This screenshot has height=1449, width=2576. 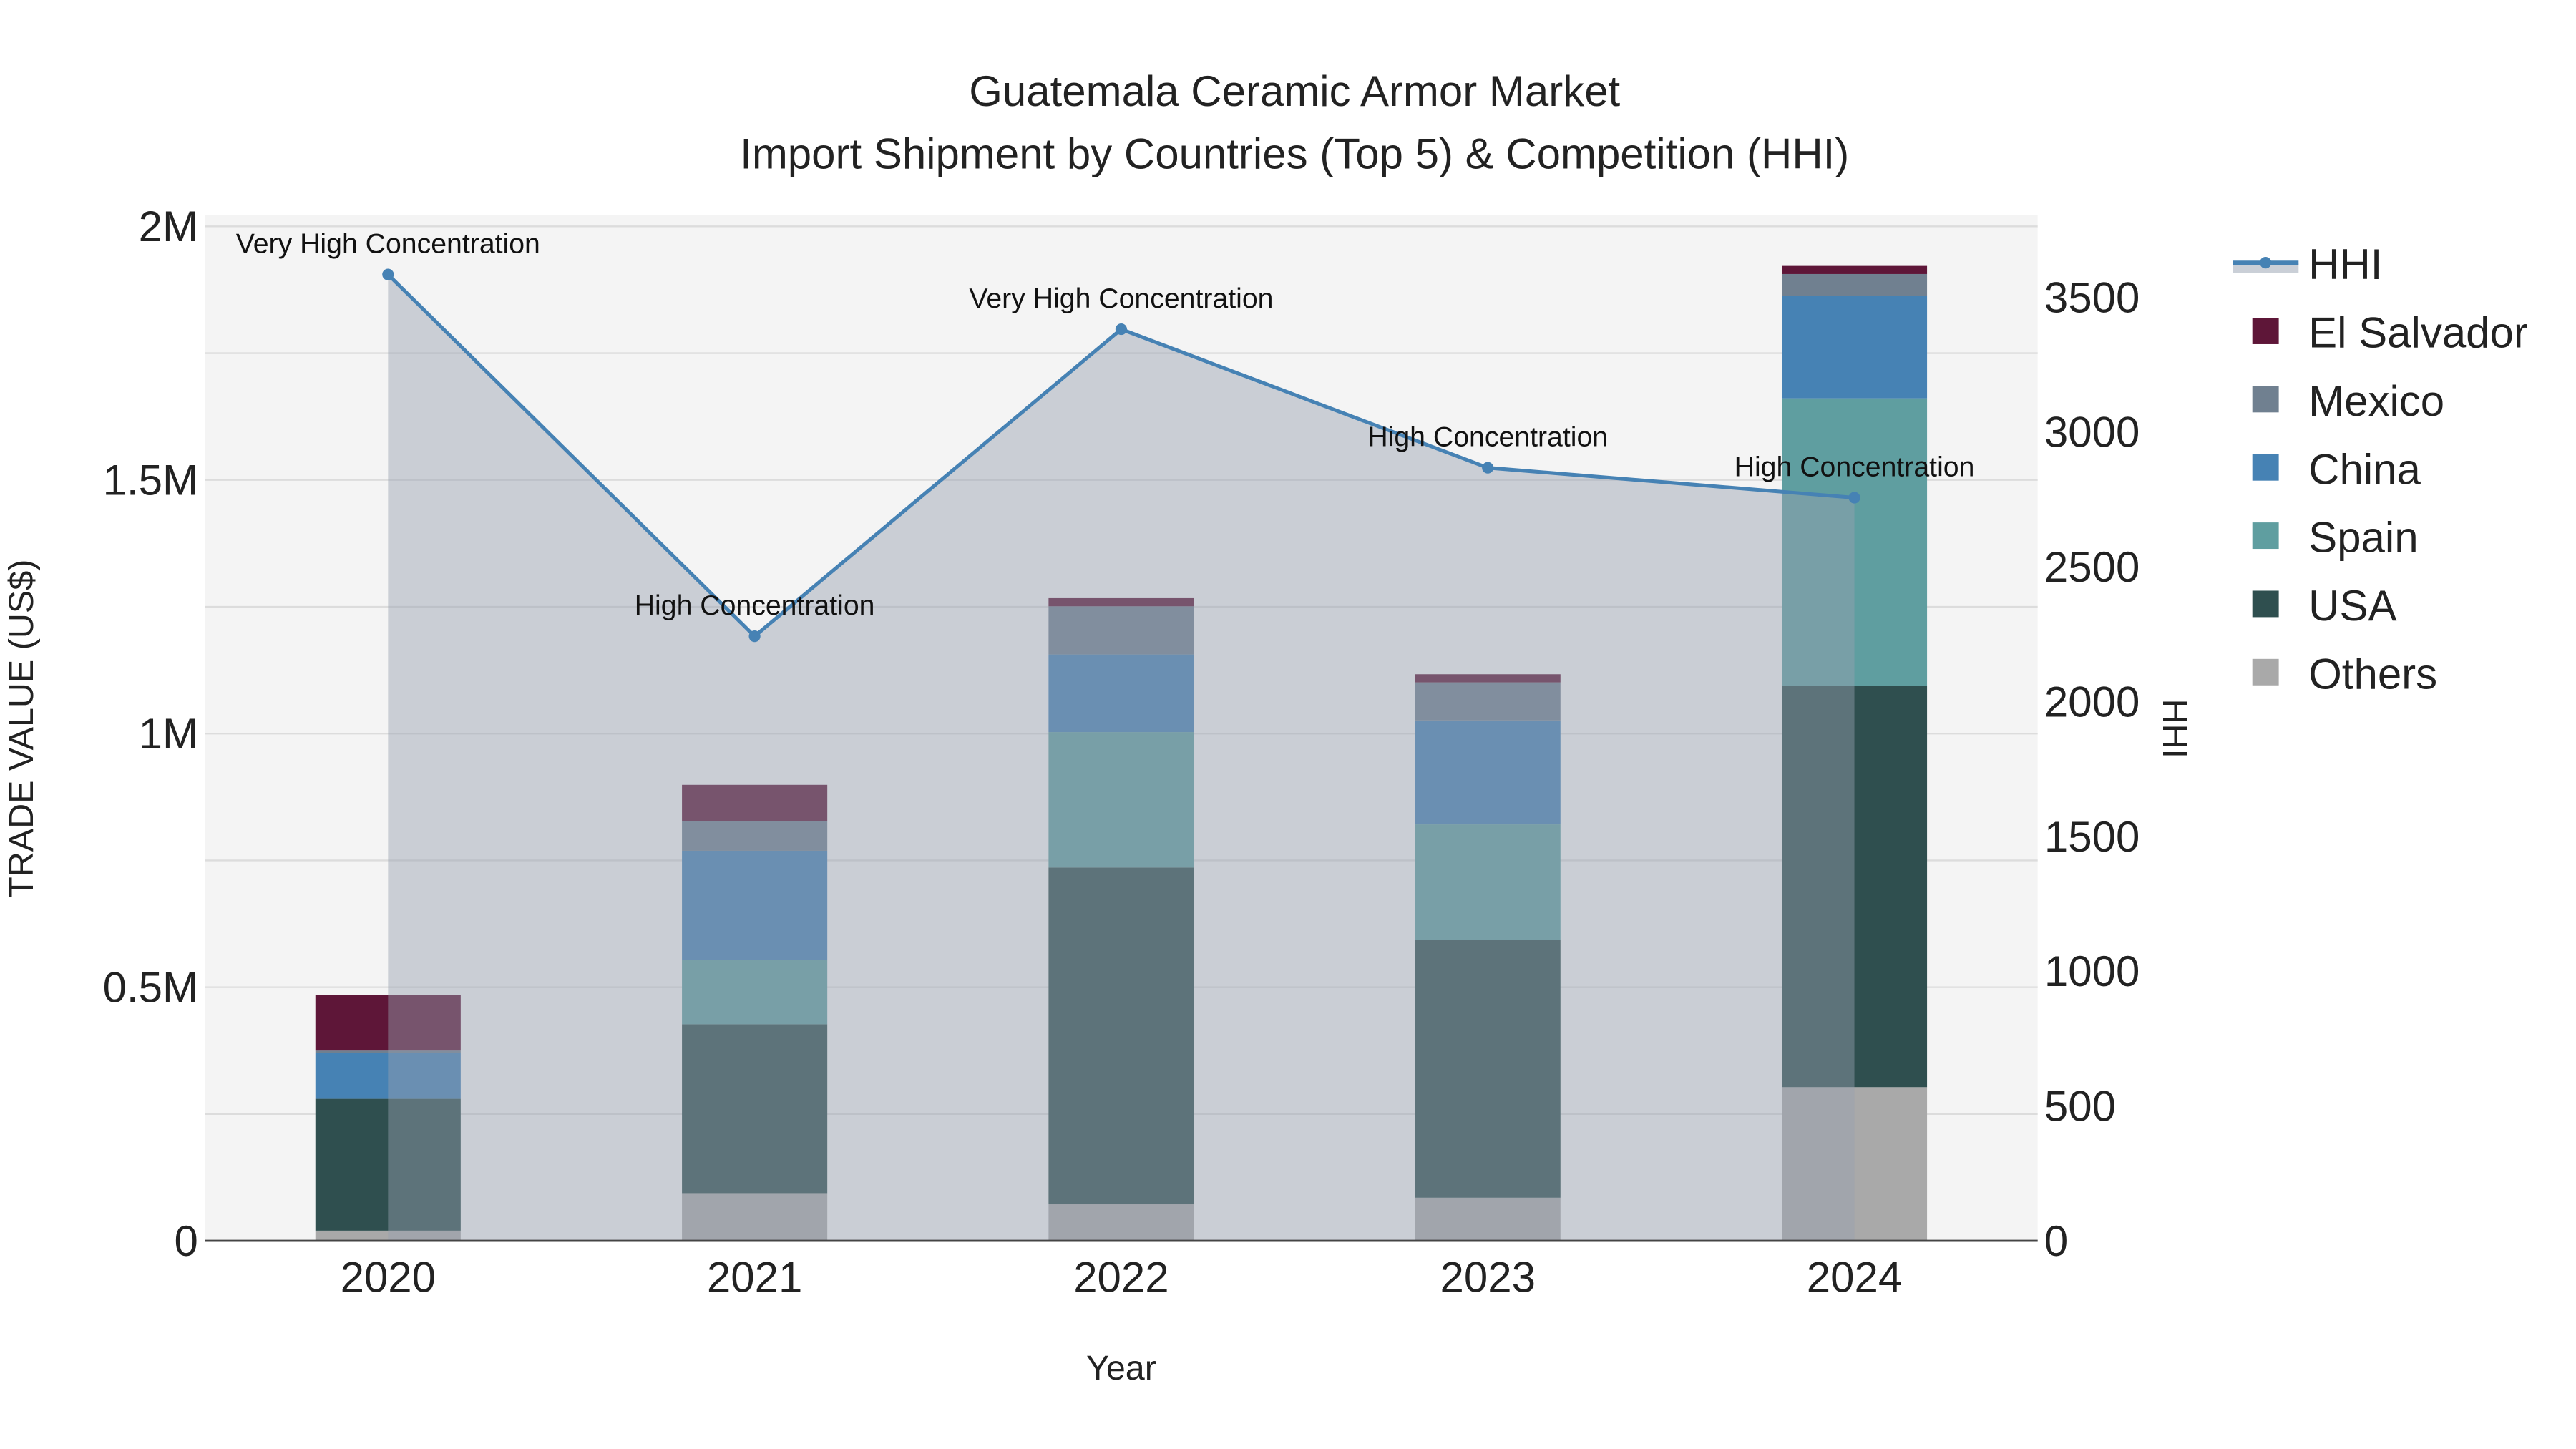 What do you see at coordinates (1854, 498) in the screenshot?
I see `hhi-point-2024` at bounding box center [1854, 498].